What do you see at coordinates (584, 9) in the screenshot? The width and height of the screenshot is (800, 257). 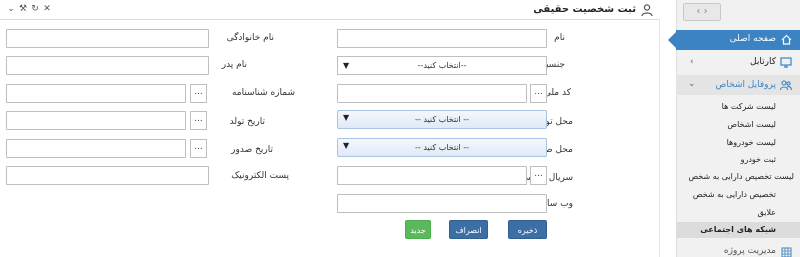 I see `page-title: ثبت شخصیت حقیقی` at bounding box center [584, 9].